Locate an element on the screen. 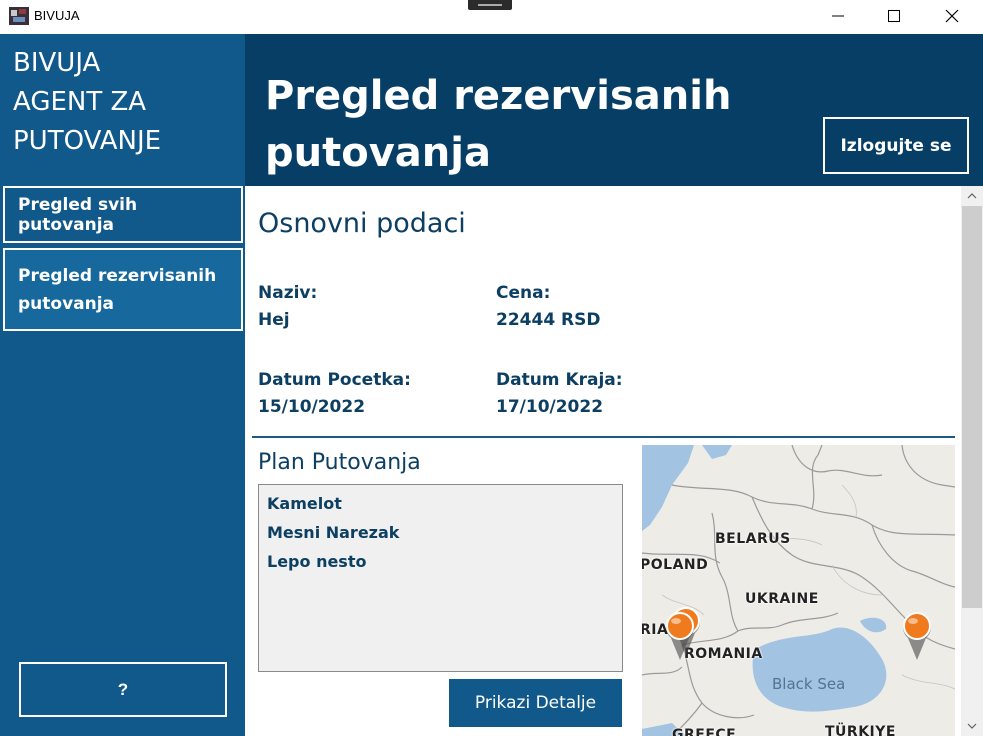 Image resolution: width=983 pixels, height=736 pixels. minimize-button is located at coordinates (838, 16).